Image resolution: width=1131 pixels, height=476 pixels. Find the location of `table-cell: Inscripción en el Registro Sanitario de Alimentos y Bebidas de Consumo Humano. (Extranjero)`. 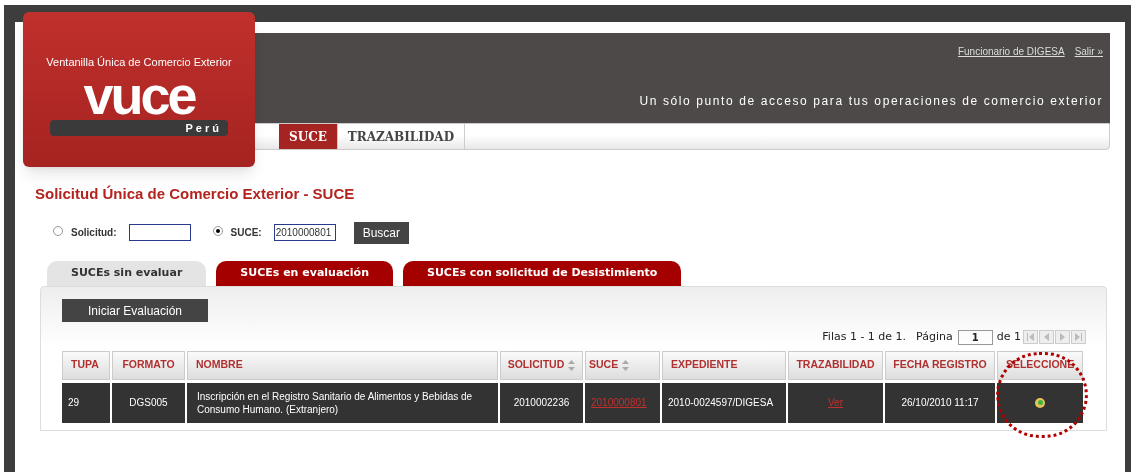

table-cell: Inscripción en el Registro Sanitario de Alimentos y Bebidas de Consumo Humano. (Extranjero) is located at coordinates (342, 402).